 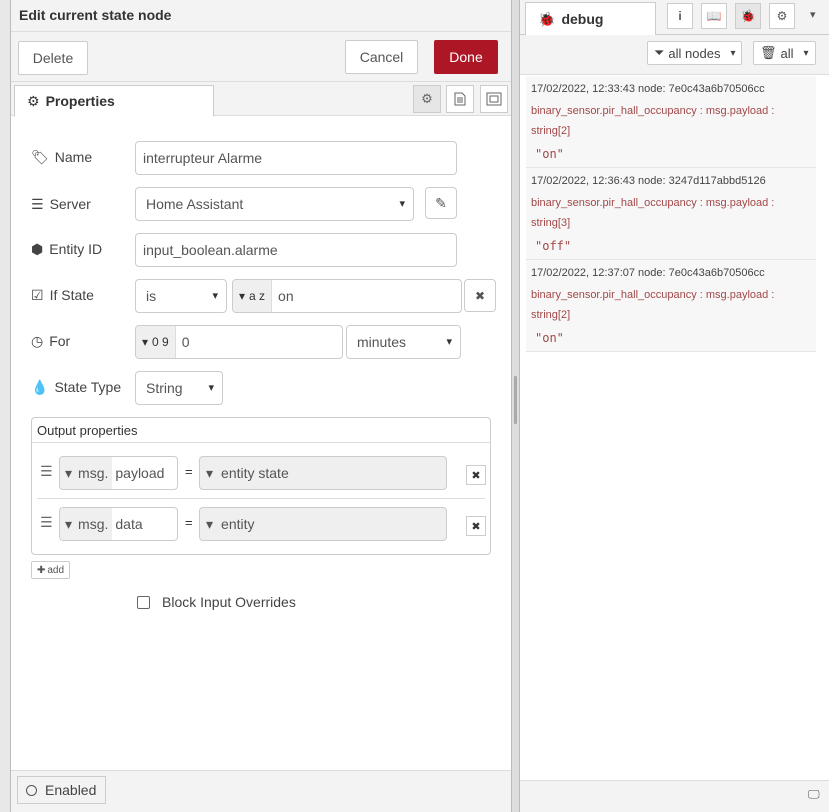 What do you see at coordinates (296, 250) in the screenshot?
I see `entity-id-input: input_boolean.alarme` at bounding box center [296, 250].